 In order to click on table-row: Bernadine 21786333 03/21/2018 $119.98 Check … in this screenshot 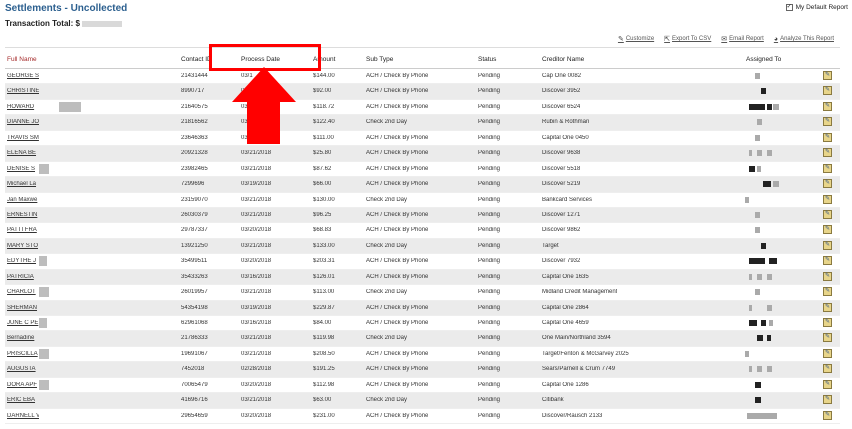, I will do `click(422, 339)`.